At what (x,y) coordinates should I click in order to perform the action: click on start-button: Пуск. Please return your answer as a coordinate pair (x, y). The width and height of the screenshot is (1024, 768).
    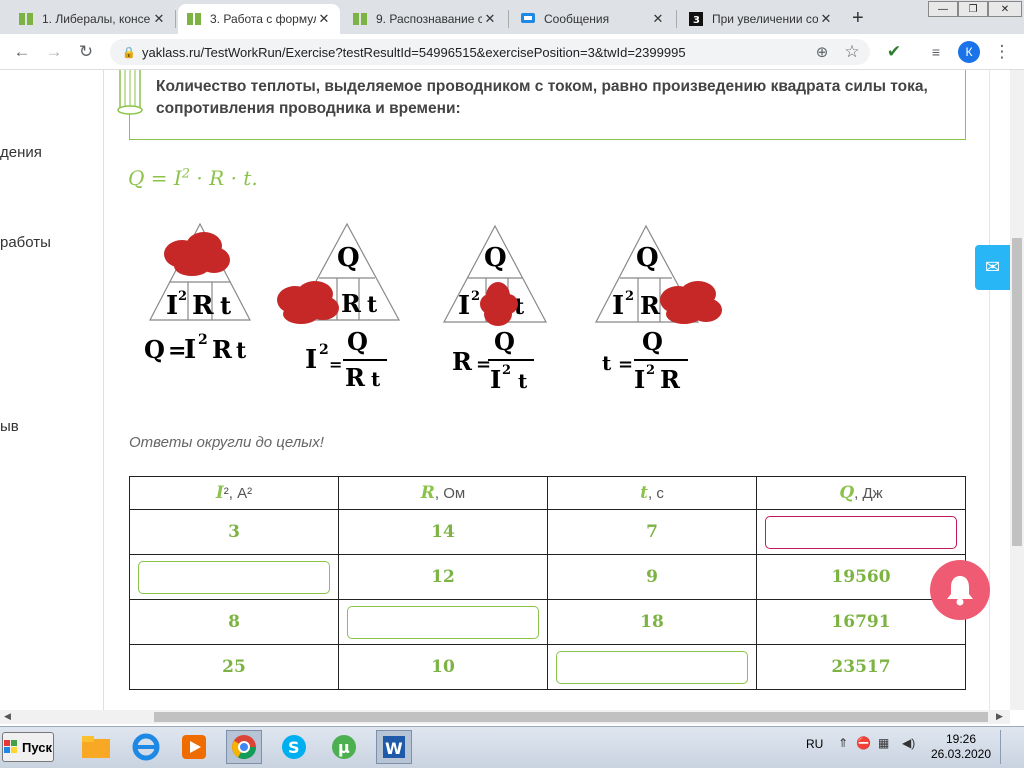
    Looking at the image, I should click on (28, 747).